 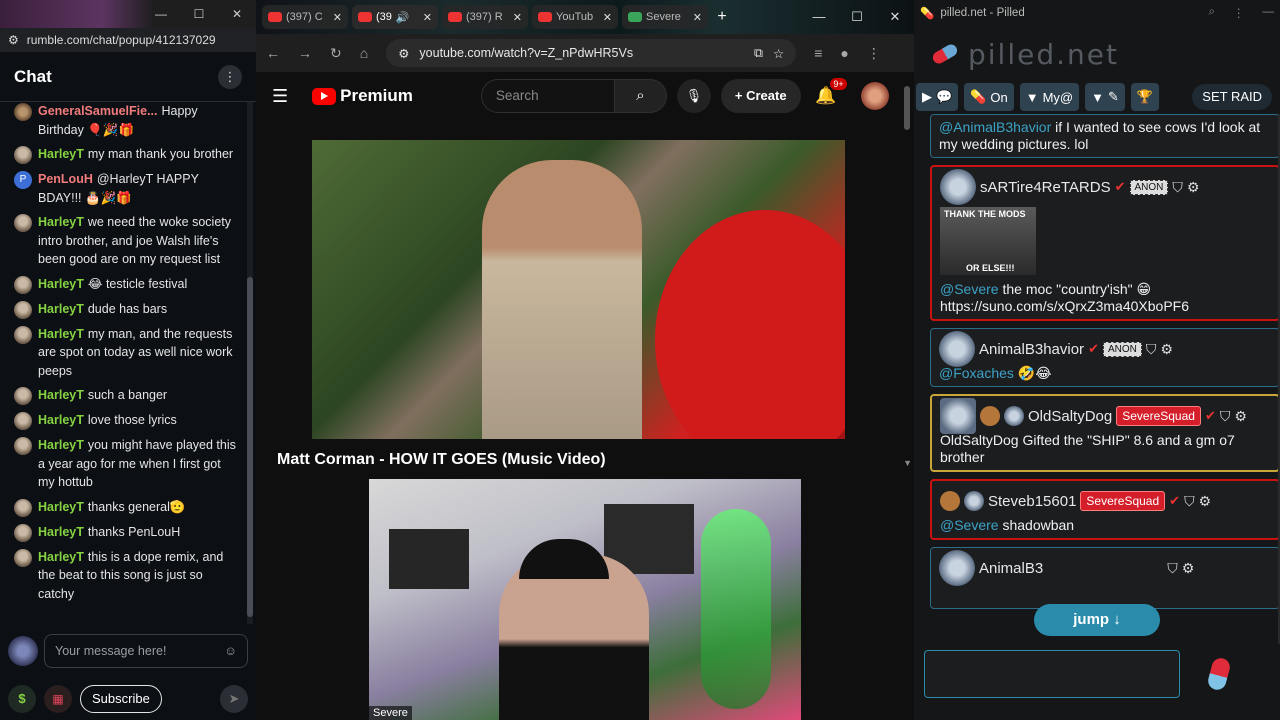 I want to click on browser-menu-icon: ⋮, so click(x=874, y=53).